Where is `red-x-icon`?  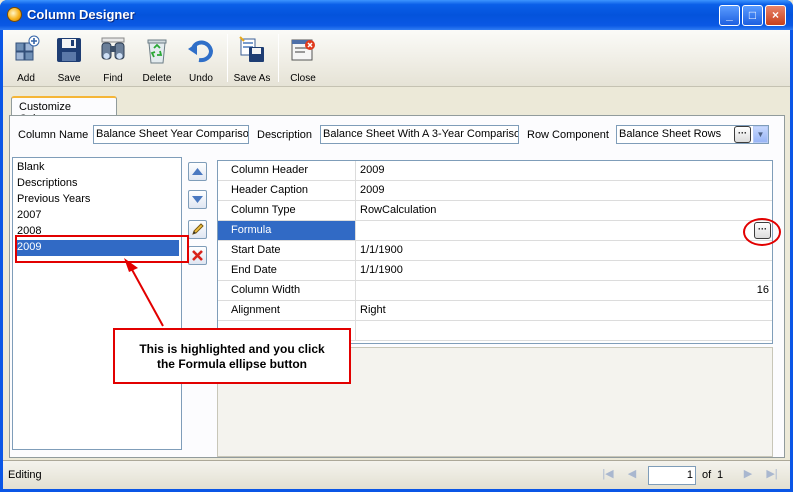 red-x-icon is located at coordinates (197, 255).